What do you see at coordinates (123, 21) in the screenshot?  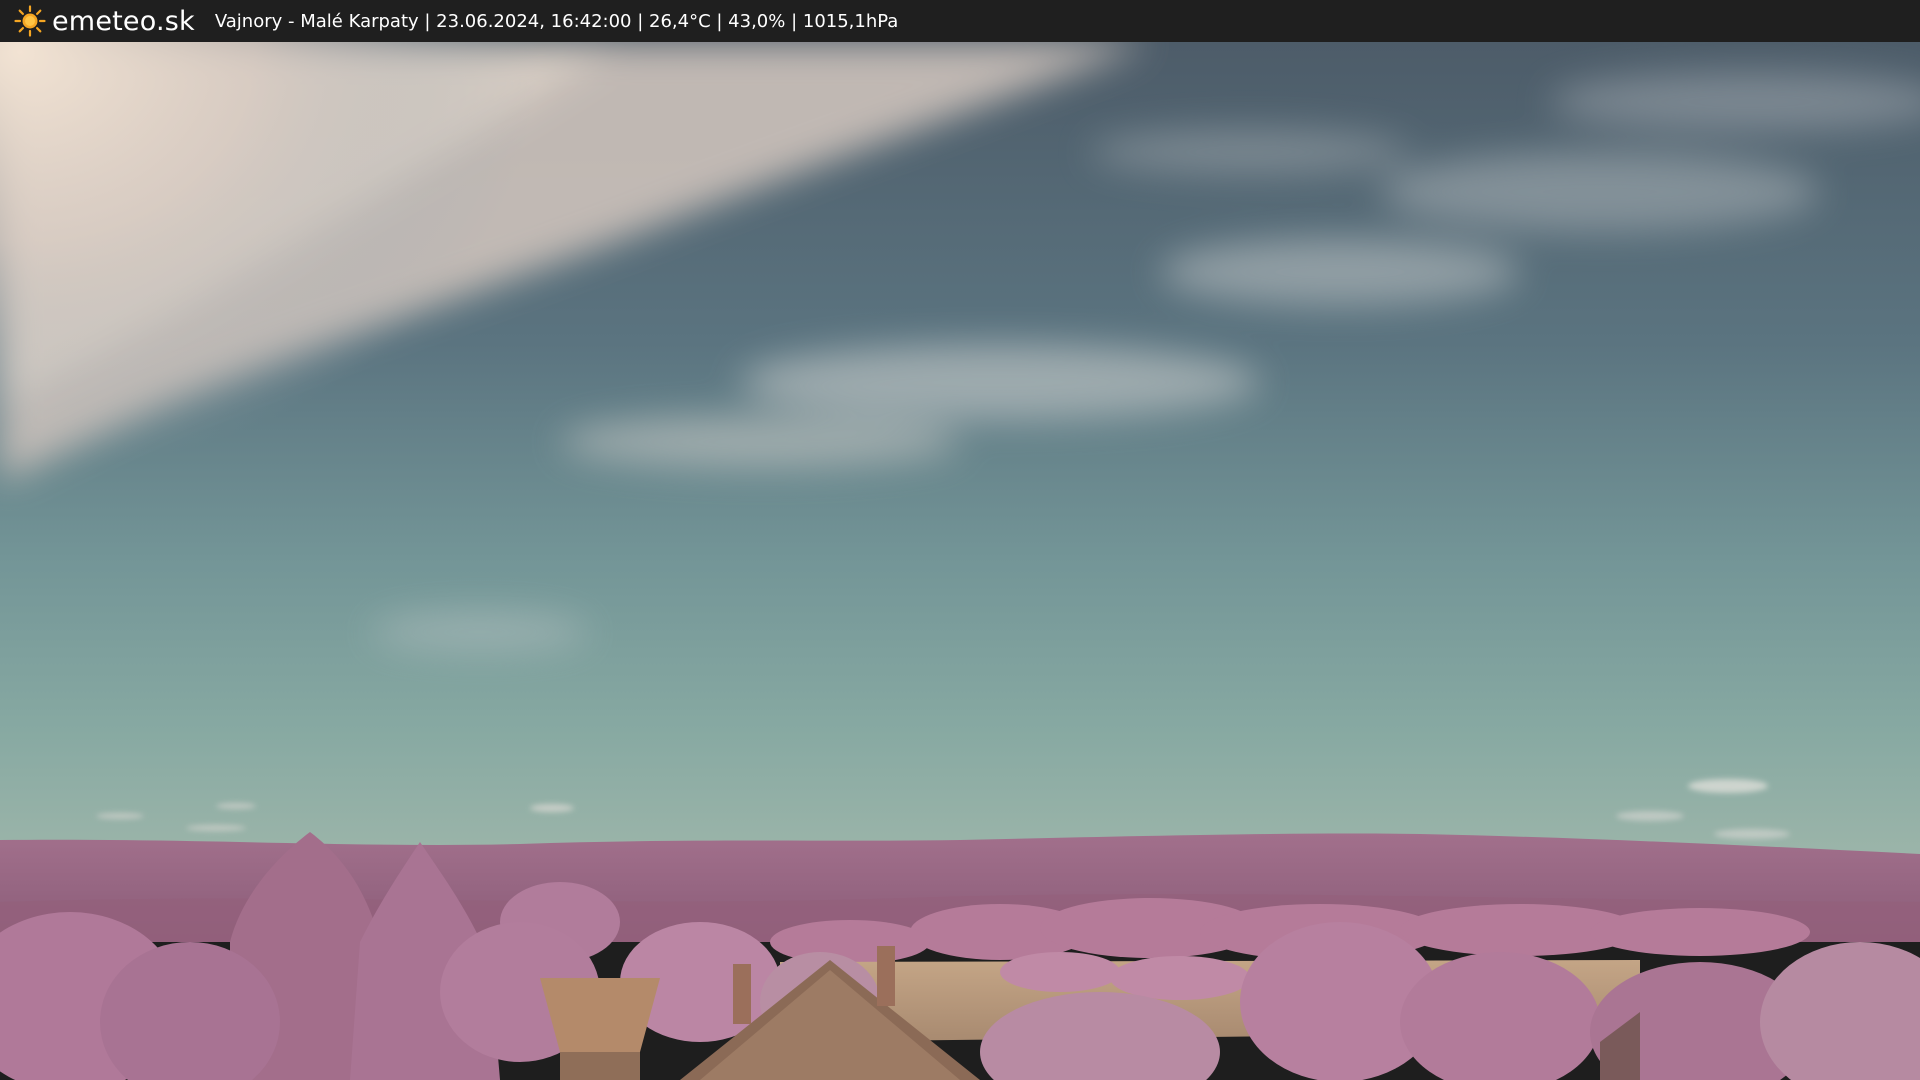 I see `brand-logo-text: emeteo.sk` at bounding box center [123, 21].